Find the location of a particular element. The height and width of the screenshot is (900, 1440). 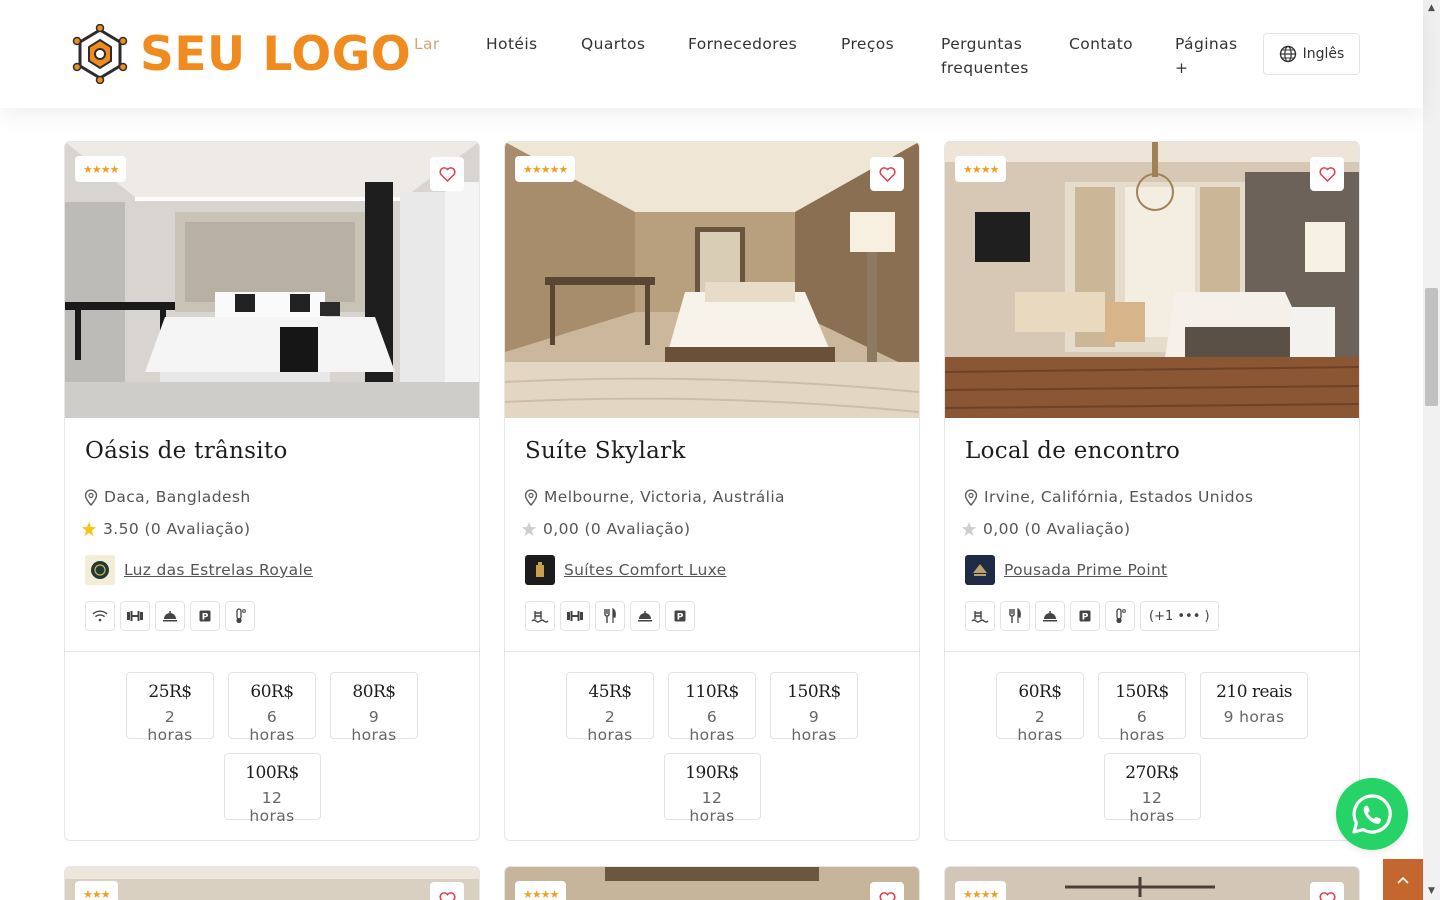

card-divider is located at coordinates (272, 651).